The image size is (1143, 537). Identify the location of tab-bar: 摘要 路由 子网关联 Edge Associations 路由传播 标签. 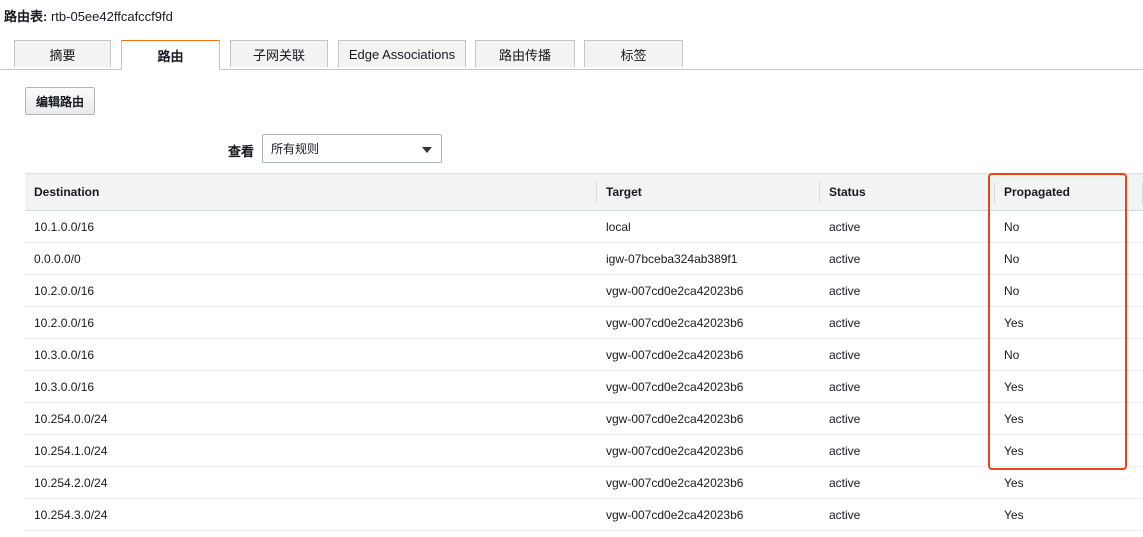
(571, 55).